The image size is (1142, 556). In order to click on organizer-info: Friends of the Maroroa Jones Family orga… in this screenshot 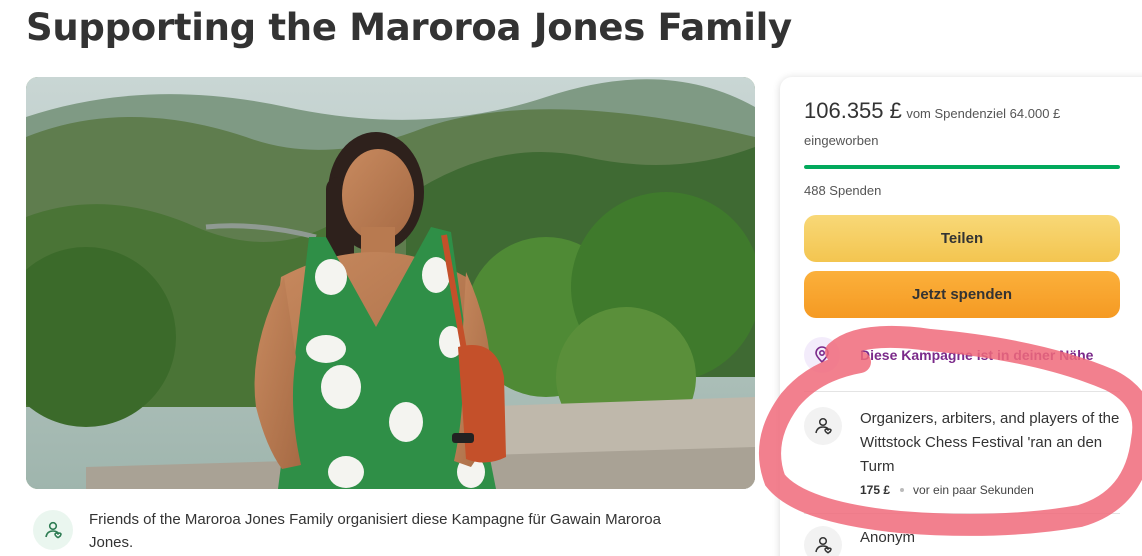, I will do `click(393, 532)`.